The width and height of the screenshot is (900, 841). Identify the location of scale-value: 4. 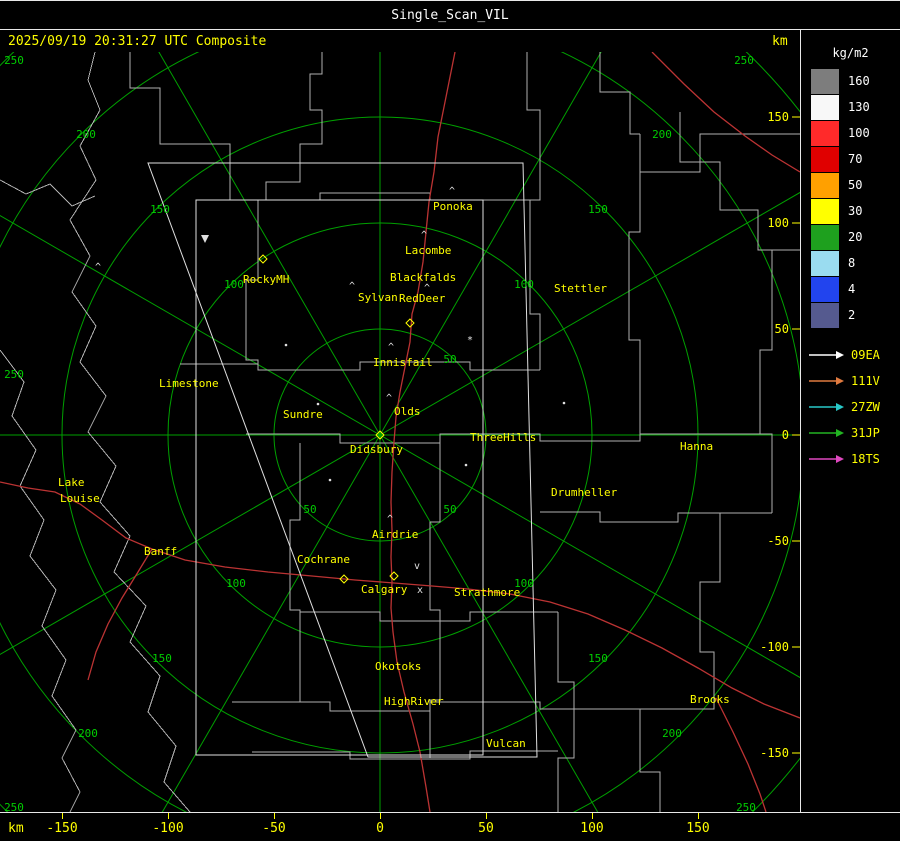
(852, 289).